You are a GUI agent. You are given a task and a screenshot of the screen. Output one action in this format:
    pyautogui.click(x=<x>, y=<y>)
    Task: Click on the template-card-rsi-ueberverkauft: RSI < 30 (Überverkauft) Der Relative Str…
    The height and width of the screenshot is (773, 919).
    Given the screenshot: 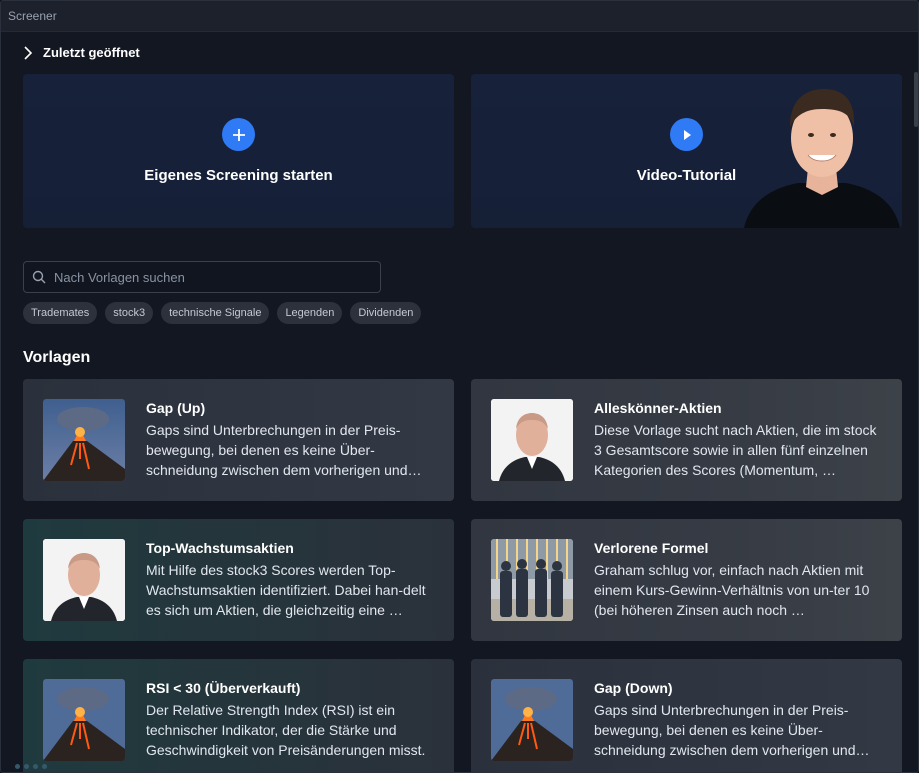 What is the action you would take?
    pyautogui.click(x=238, y=715)
    